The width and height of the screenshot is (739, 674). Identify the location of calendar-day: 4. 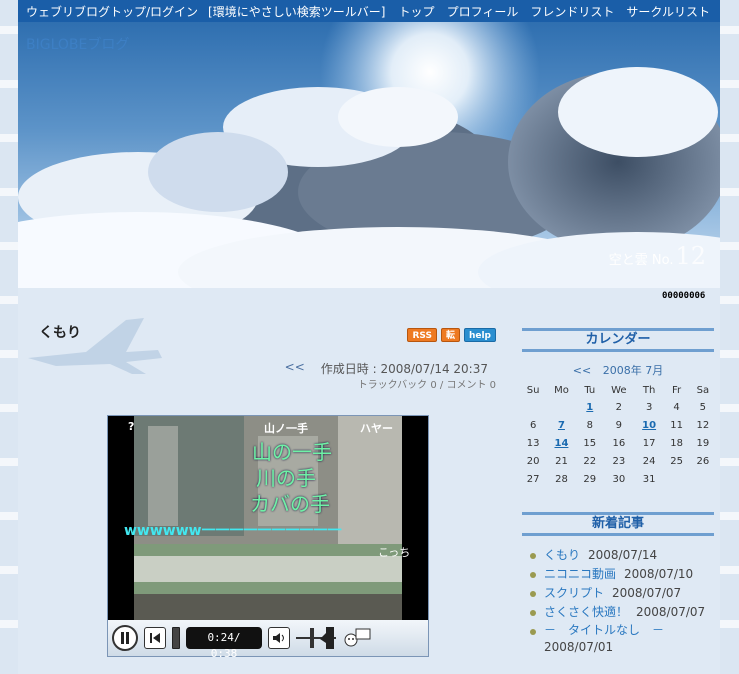
(676, 407).